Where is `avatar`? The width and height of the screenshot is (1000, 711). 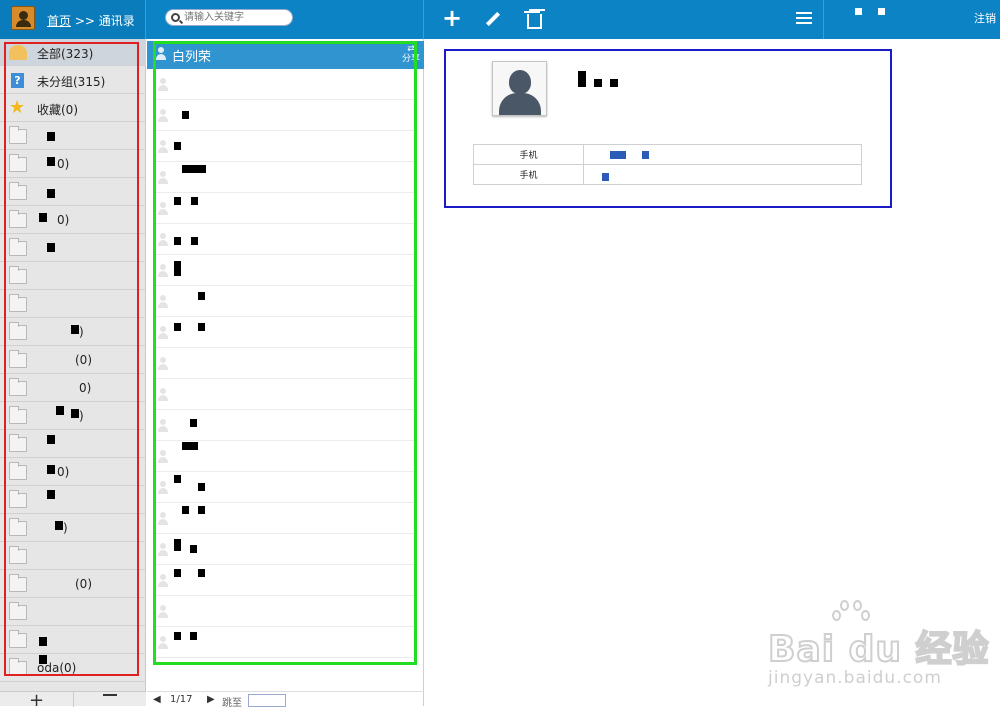
avatar is located at coordinates (519, 88).